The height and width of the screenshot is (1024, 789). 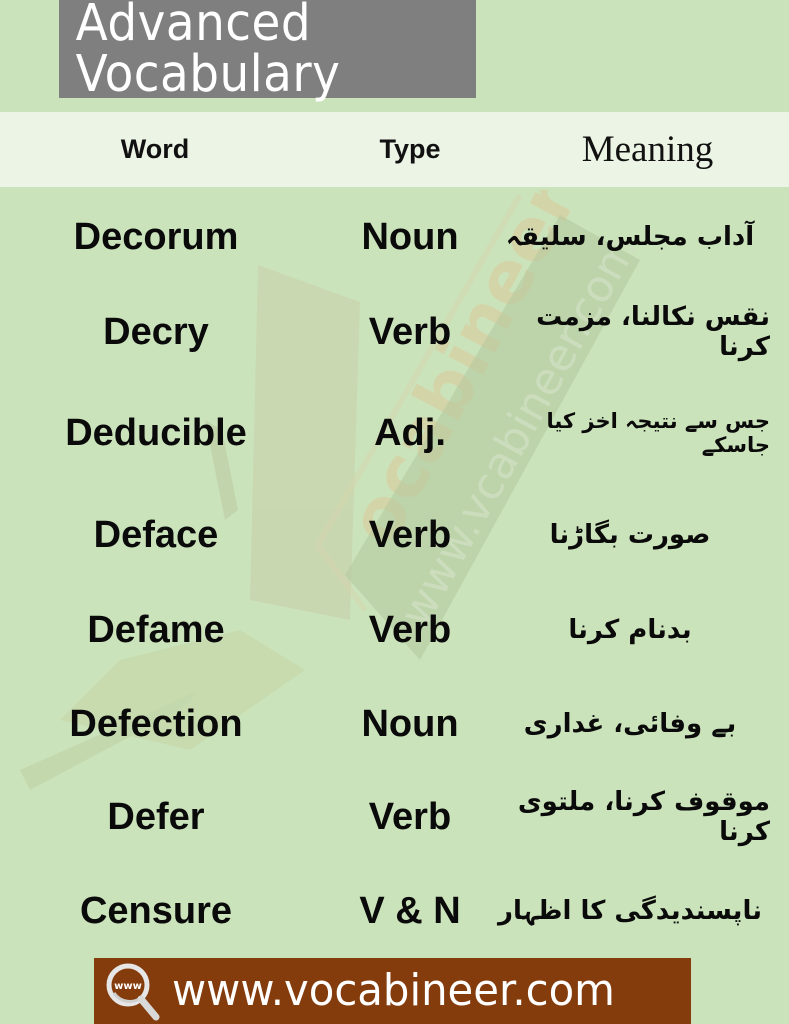 What do you see at coordinates (128, 986) in the screenshot?
I see `svg-text: www` at bounding box center [128, 986].